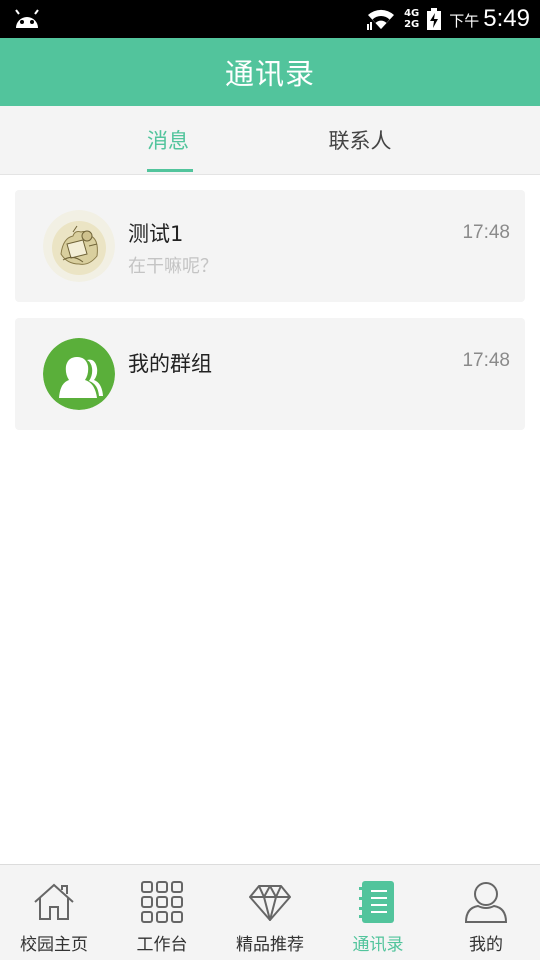 Image resolution: width=540 pixels, height=960 pixels. I want to click on tab-messages: 消息, so click(168, 140).